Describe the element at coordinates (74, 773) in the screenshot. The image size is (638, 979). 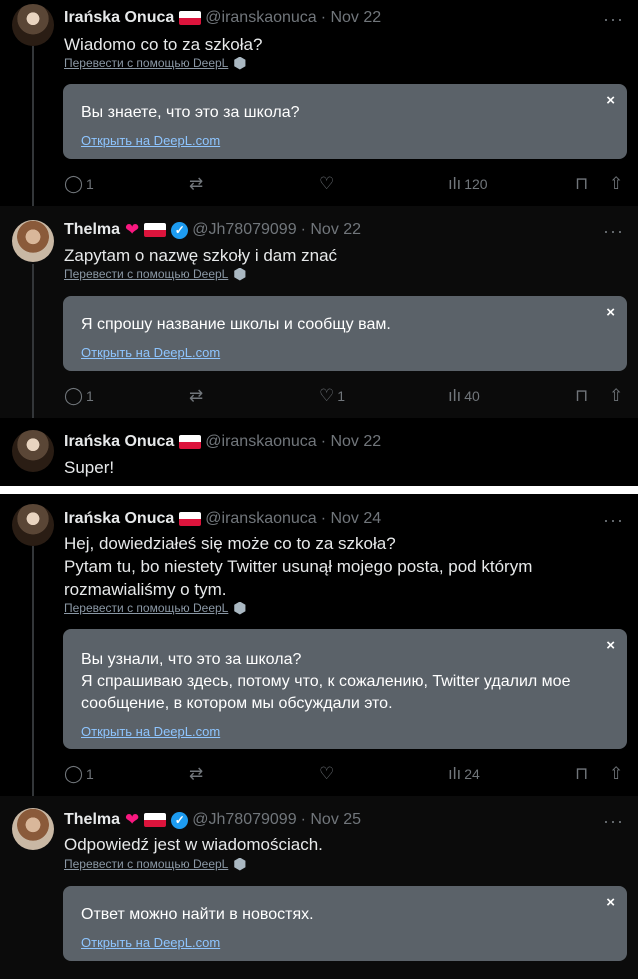
I see `reply-icon: ◯` at that location.